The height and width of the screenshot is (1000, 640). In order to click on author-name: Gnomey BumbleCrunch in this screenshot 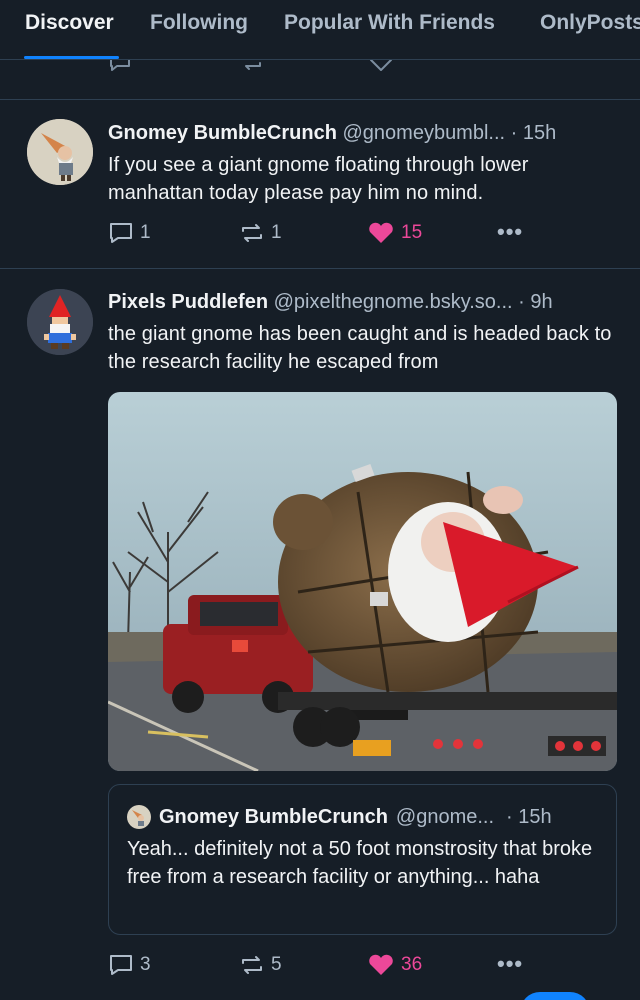, I will do `click(222, 133)`.